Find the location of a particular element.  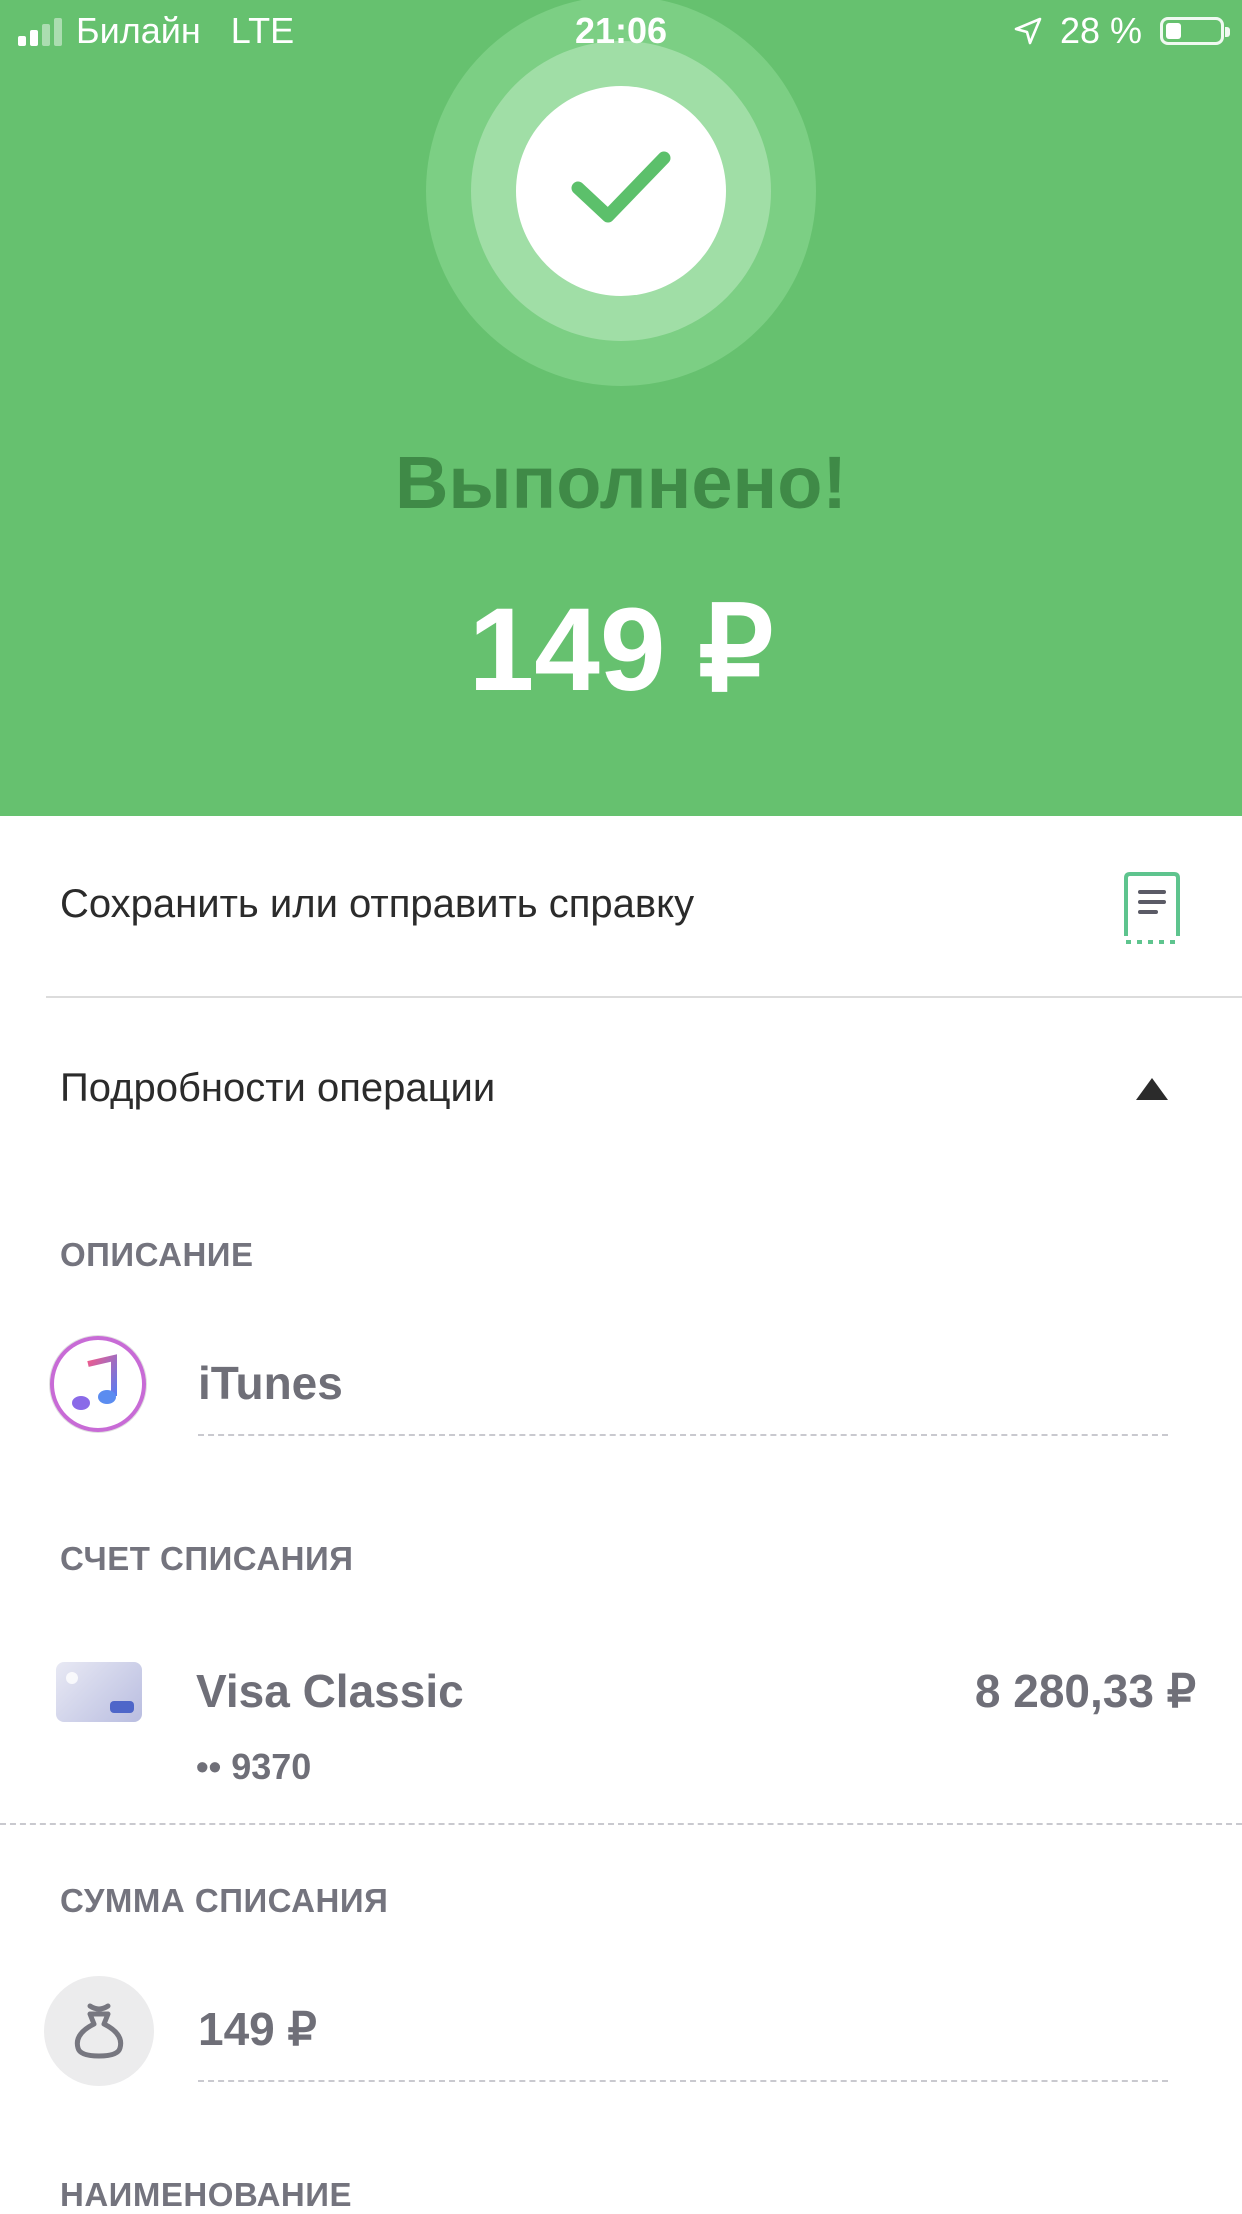

name-label: НАИМЕНОВАНИЕ is located at coordinates (206, 2194).